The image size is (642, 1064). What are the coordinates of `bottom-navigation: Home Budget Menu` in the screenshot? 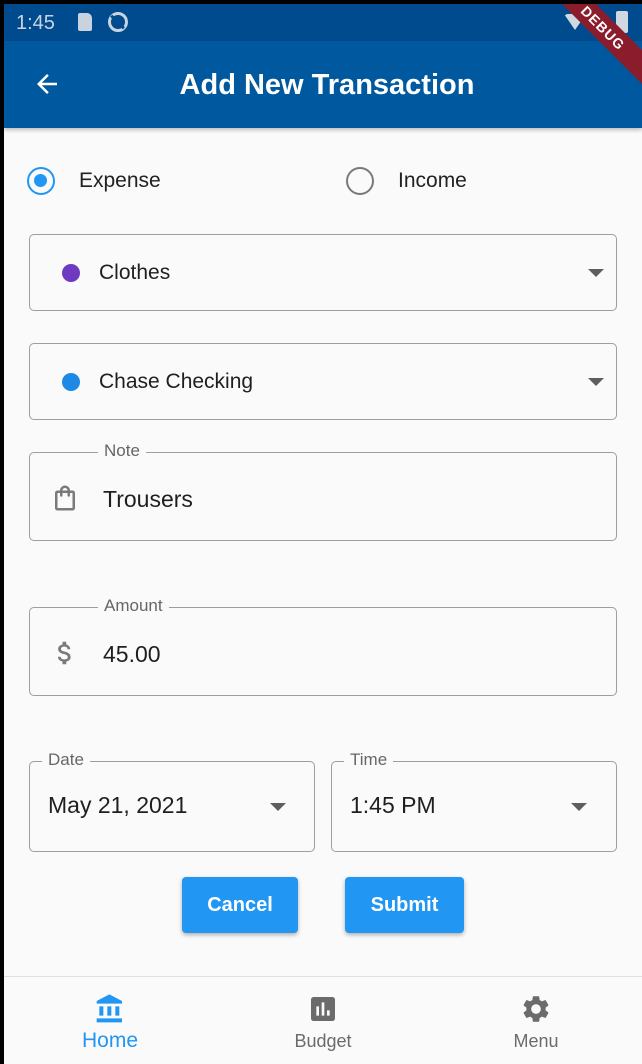 It's located at (323, 1020).